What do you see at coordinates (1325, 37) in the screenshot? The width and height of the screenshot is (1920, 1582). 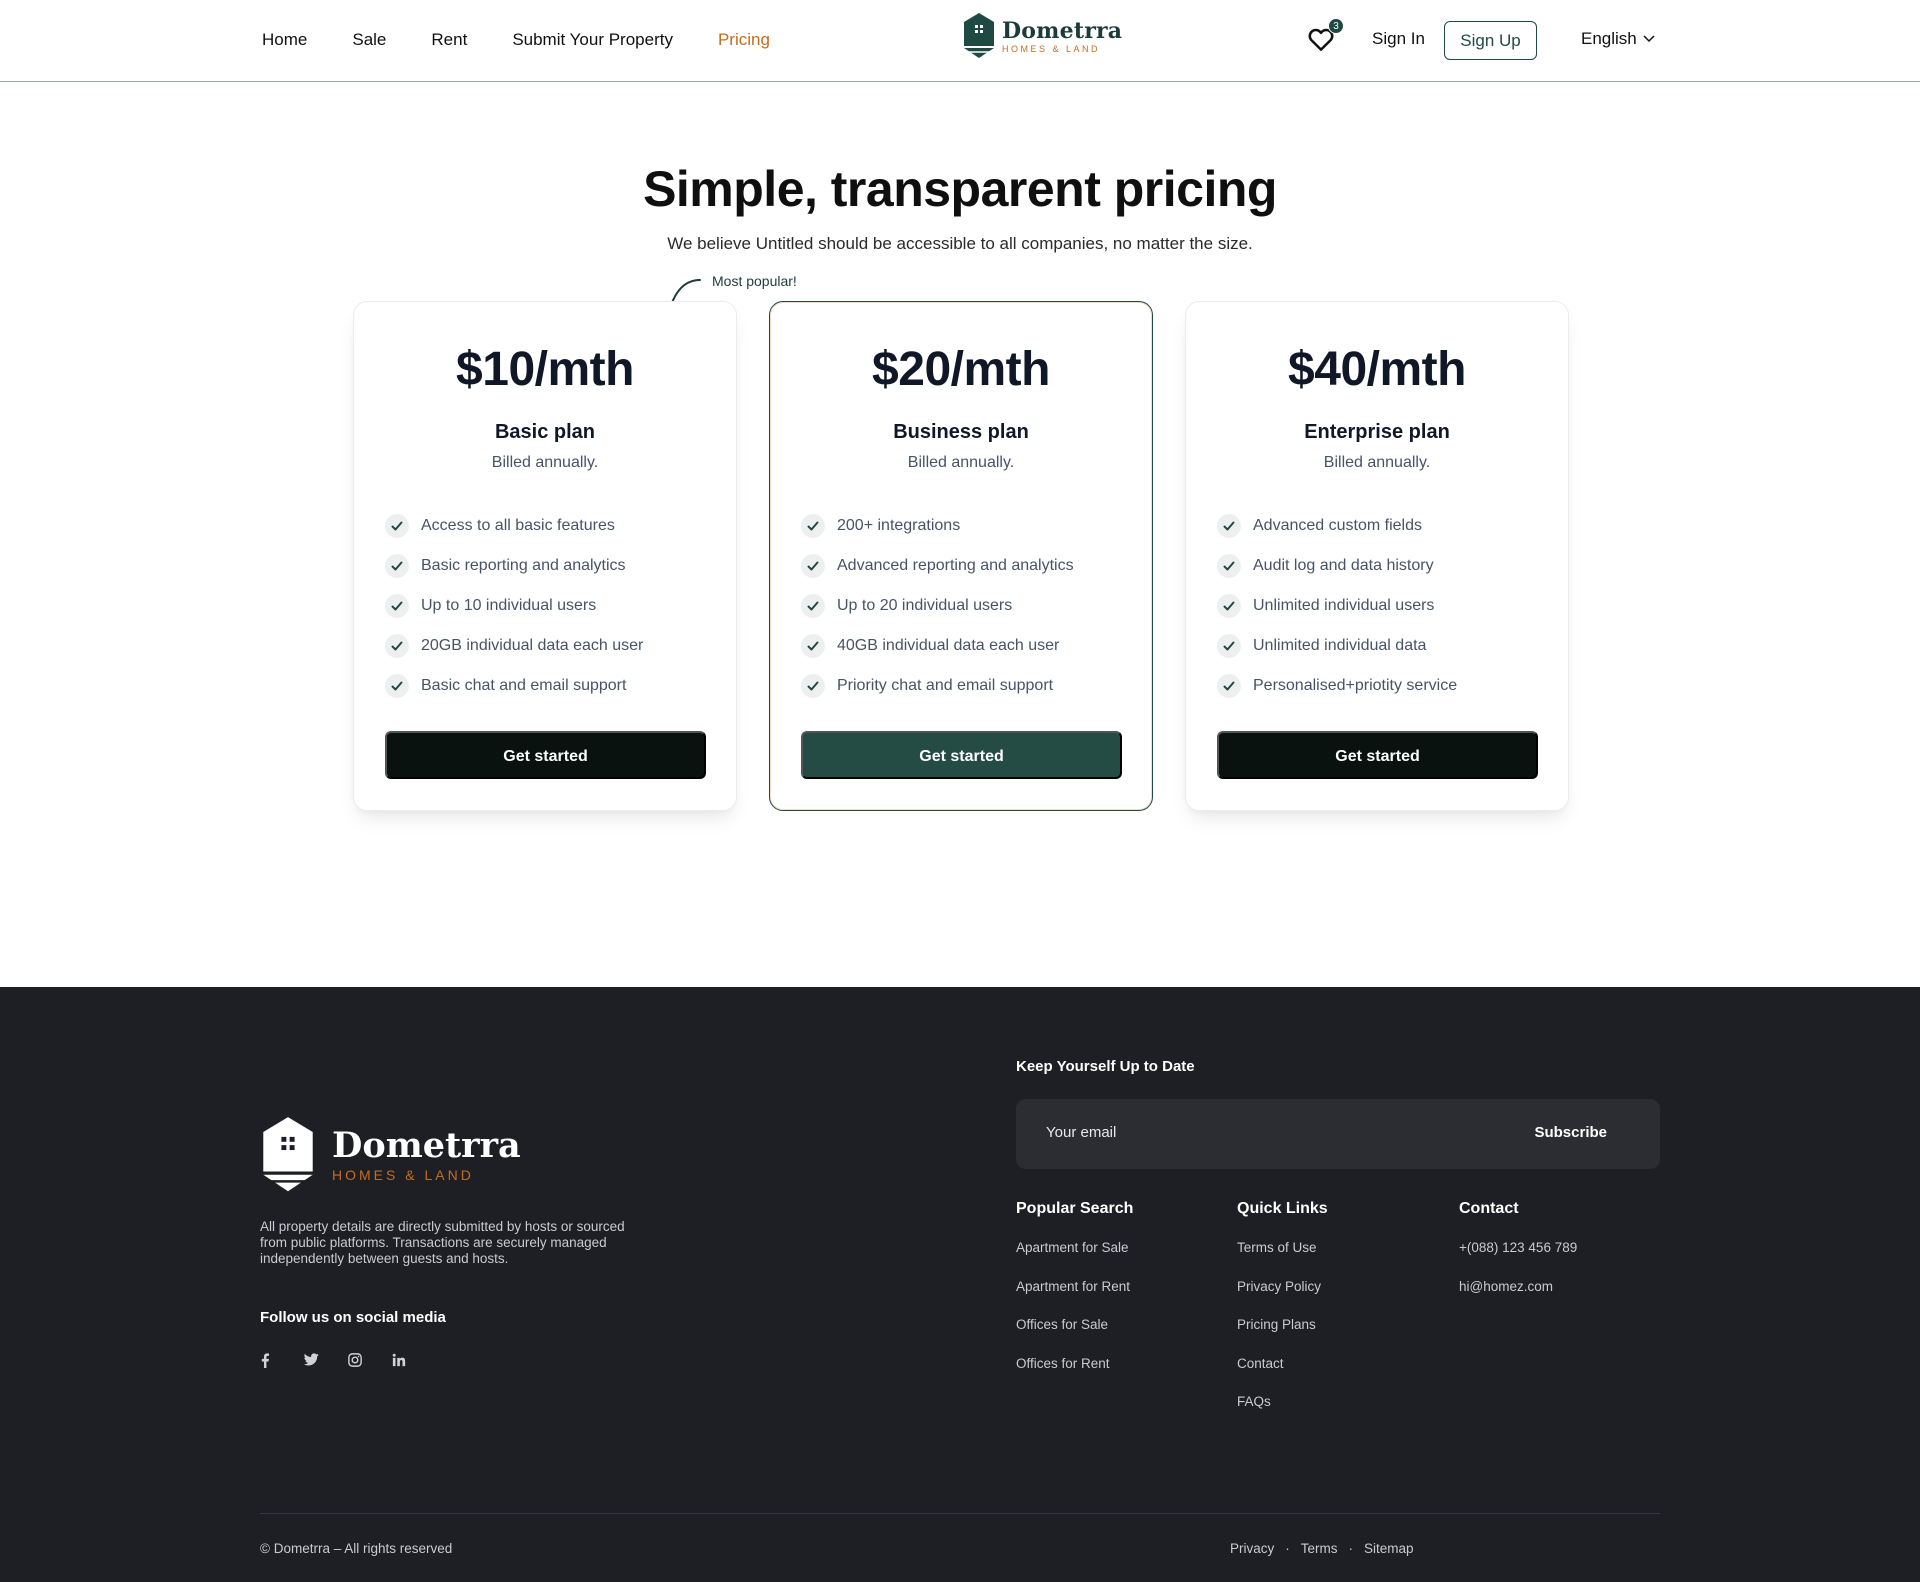 I see `favorites-button: 3` at bounding box center [1325, 37].